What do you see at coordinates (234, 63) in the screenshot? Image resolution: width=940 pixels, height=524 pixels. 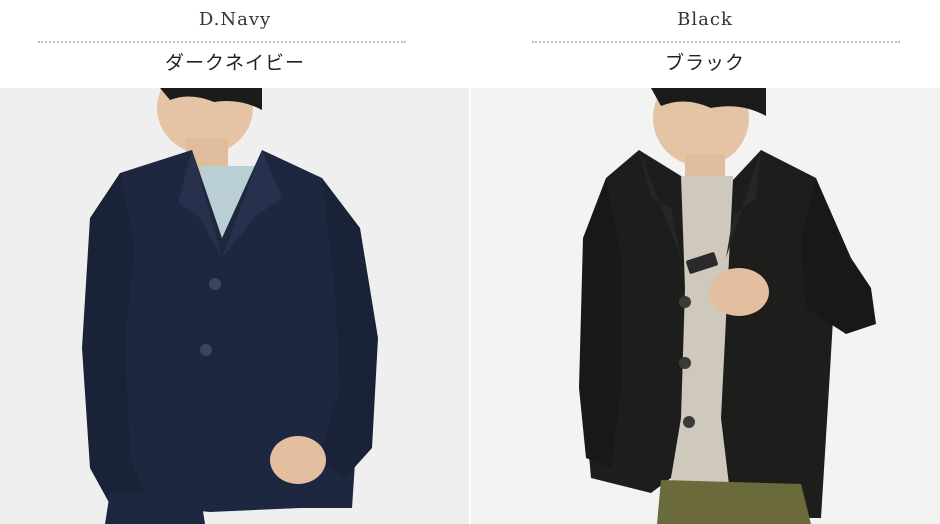 I see `color-name-japanese: ダークネイビー` at bounding box center [234, 63].